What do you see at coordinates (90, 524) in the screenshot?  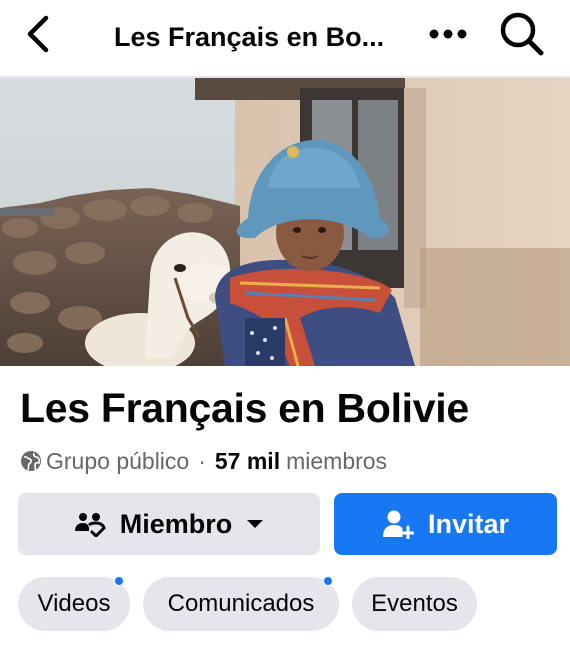 I see `members-icon` at bounding box center [90, 524].